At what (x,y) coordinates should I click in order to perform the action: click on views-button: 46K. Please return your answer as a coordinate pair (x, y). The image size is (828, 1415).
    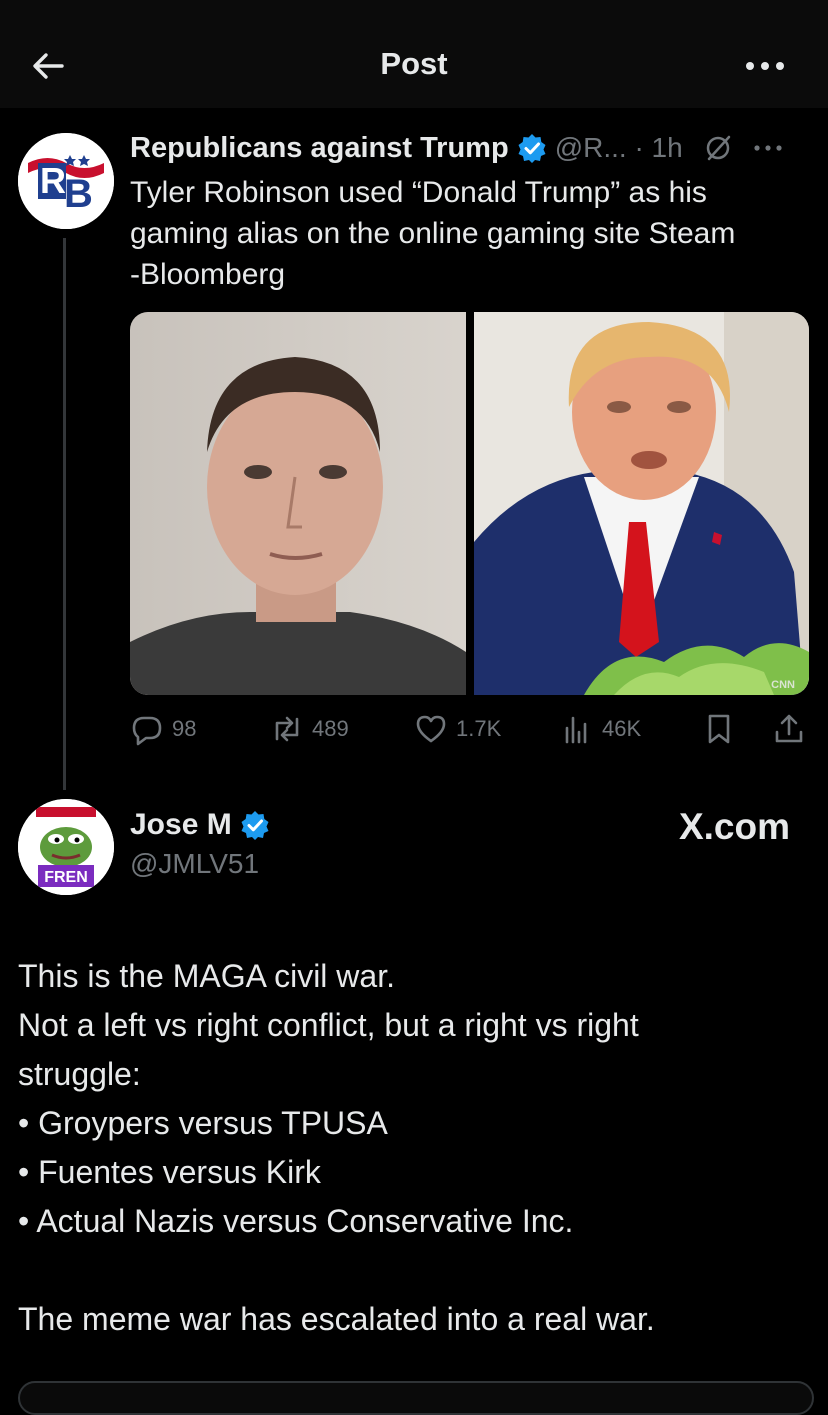
    Looking at the image, I should click on (600, 729).